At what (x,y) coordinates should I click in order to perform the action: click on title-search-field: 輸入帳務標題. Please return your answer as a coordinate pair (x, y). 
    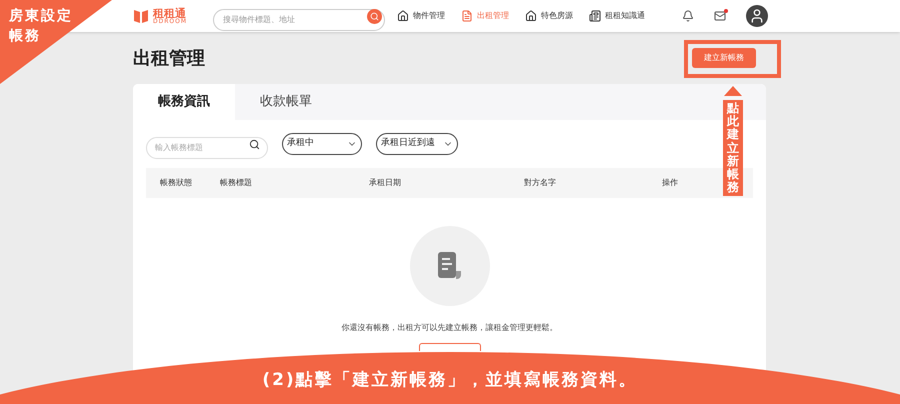
    Looking at the image, I should click on (207, 147).